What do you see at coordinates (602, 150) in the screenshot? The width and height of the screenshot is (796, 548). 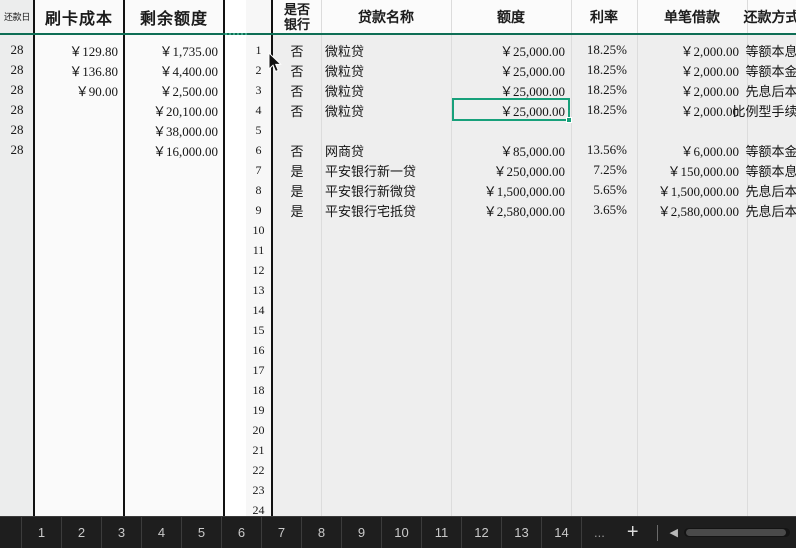 I see `cell-rate: 13.56%` at bounding box center [602, 150].